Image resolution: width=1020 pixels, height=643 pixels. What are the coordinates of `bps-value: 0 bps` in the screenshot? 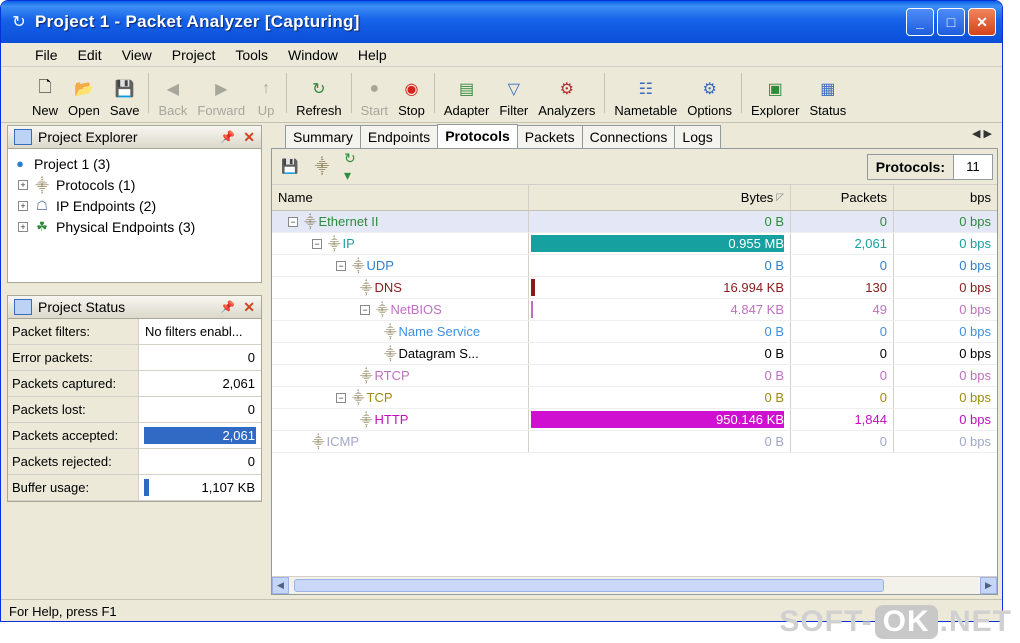 It's located at (975, 353).